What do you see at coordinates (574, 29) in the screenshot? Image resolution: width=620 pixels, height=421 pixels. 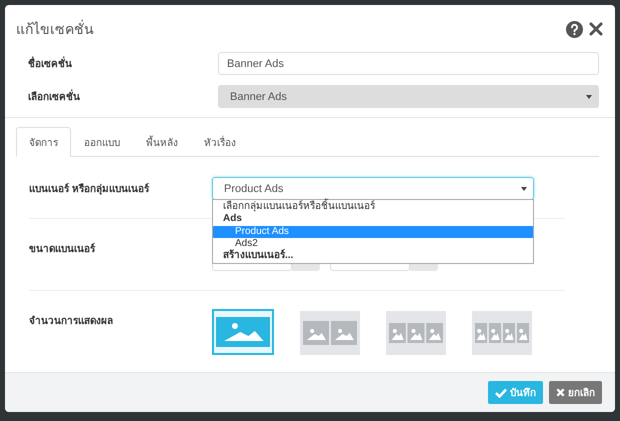 I see `help-icon` at bounding box center [574, 29].